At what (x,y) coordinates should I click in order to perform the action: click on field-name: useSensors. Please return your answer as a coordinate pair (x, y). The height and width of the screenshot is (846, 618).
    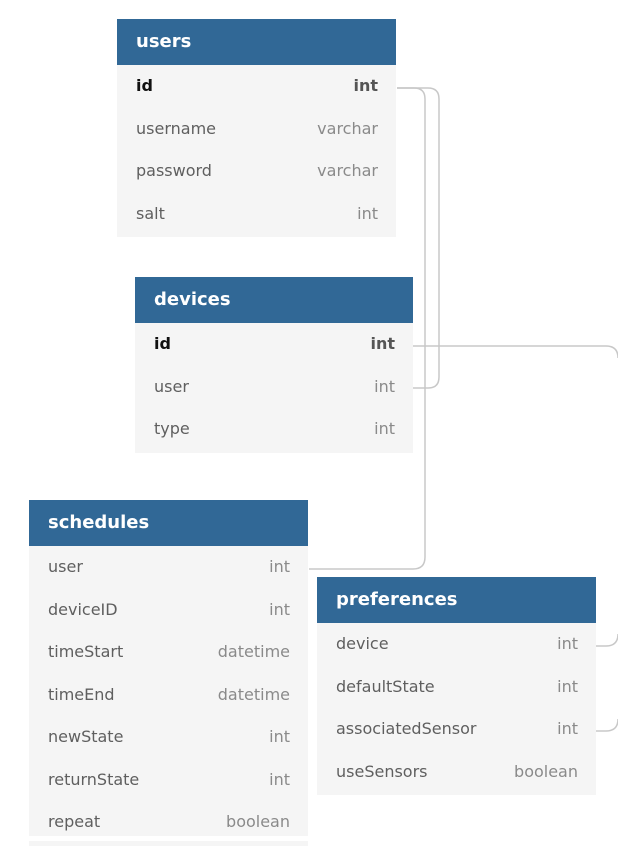
    Looking at the image, I should click on (382, 771).